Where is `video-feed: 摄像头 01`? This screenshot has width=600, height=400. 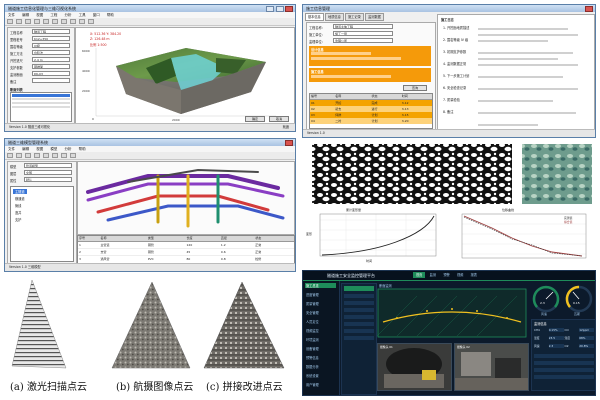
video-feed: 摄像头 01 is located at coordinates (414, 367).